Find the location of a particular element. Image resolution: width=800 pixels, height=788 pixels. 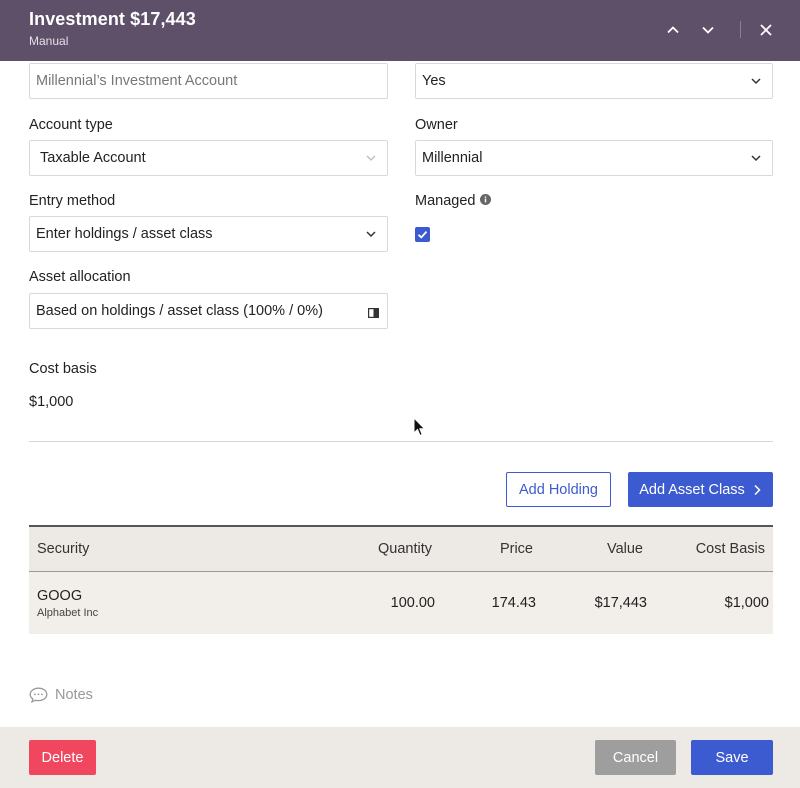

delete-button: Delete is located at coordinates (62, 757).